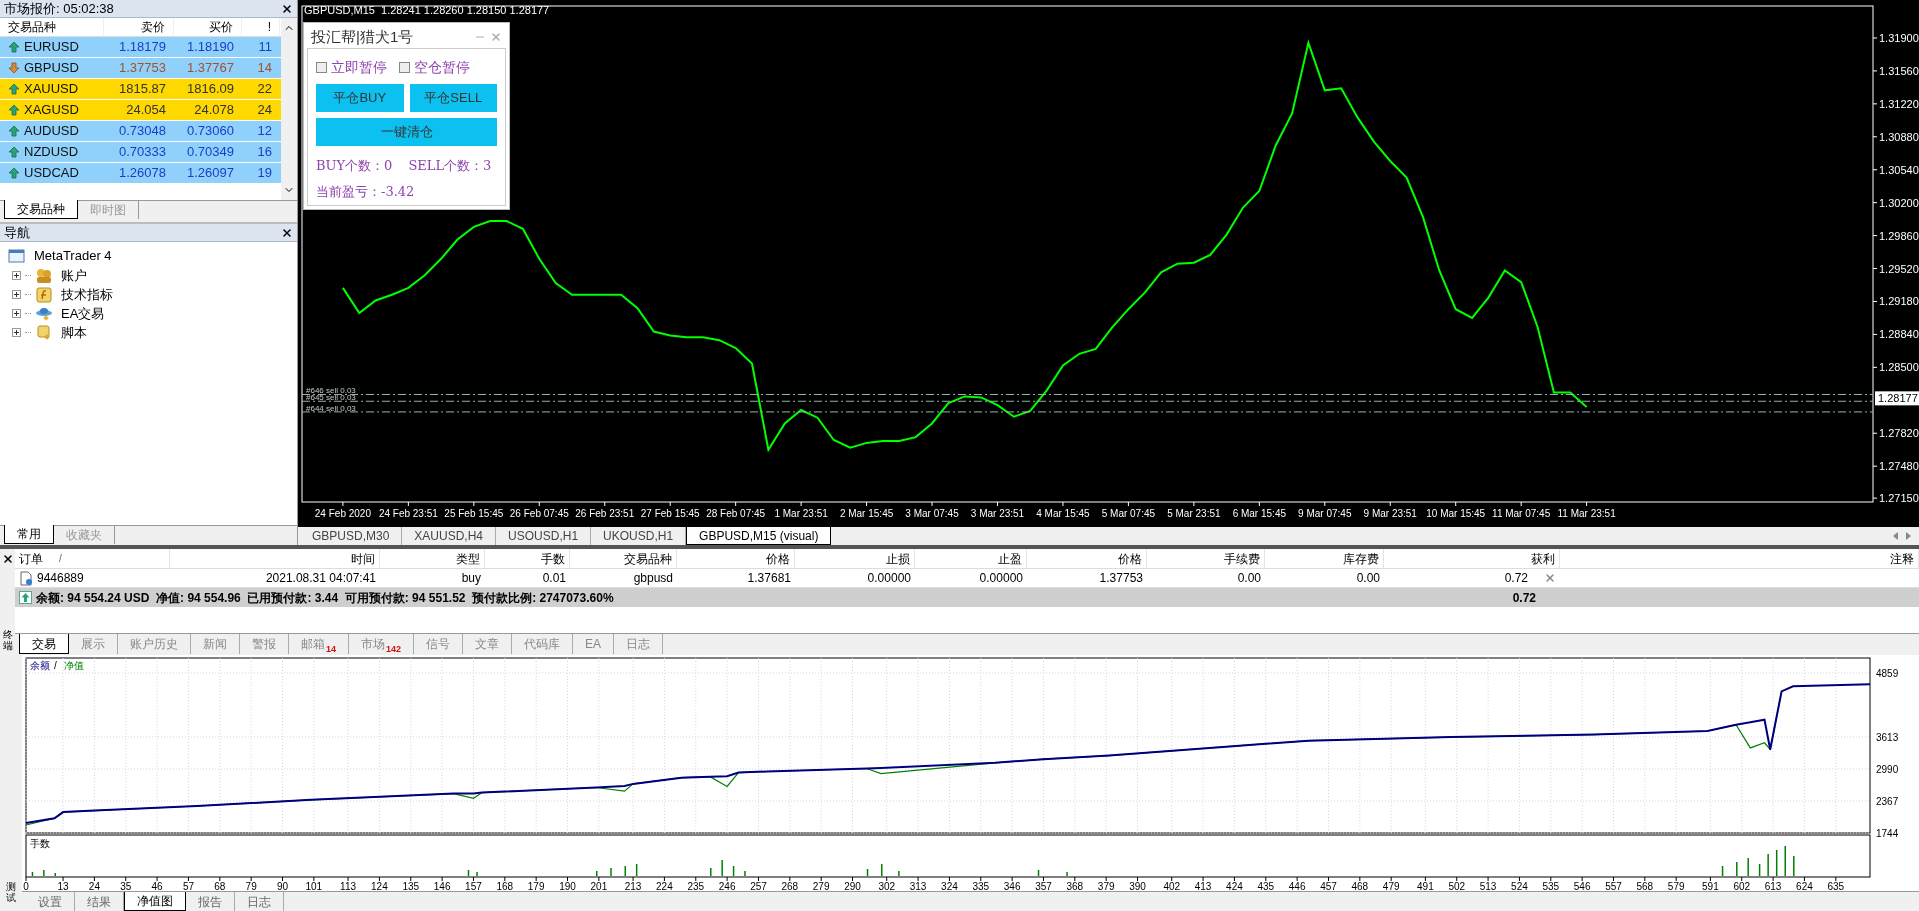 The height and width of the screenshot is (911, 1919). What do you see at coordinates (1710, 886) in the screenshot?
I see `axis-tick-label: 591` at bounding box center [1710, 886].